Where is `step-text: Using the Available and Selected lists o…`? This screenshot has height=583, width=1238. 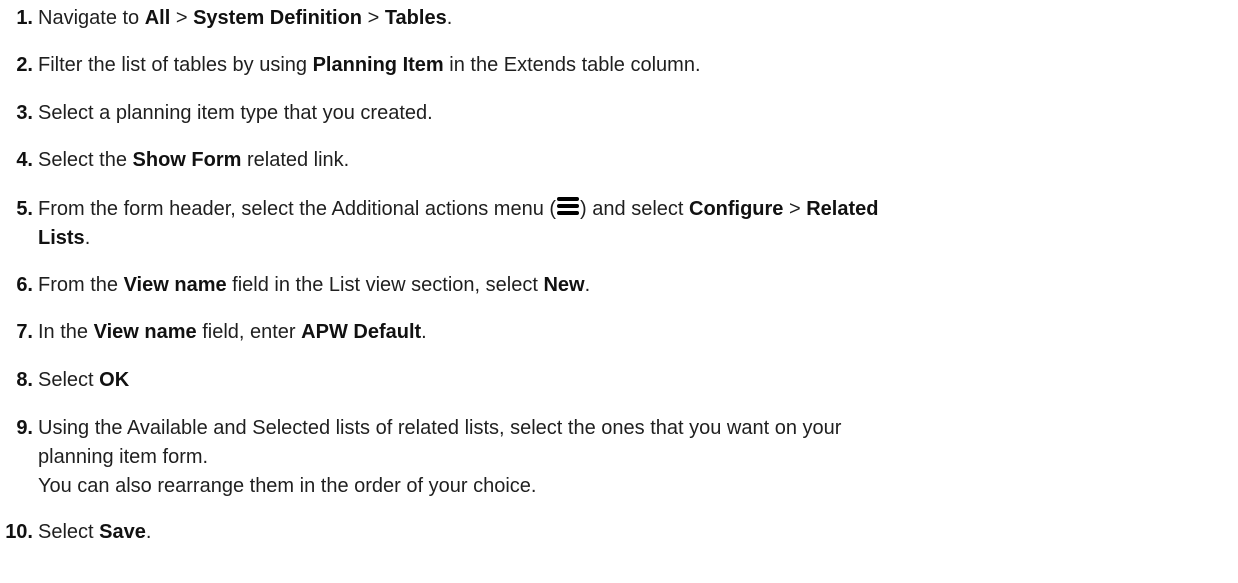
step-text: Using the Available and Selected lists o… is located at coordinates (440, 457).